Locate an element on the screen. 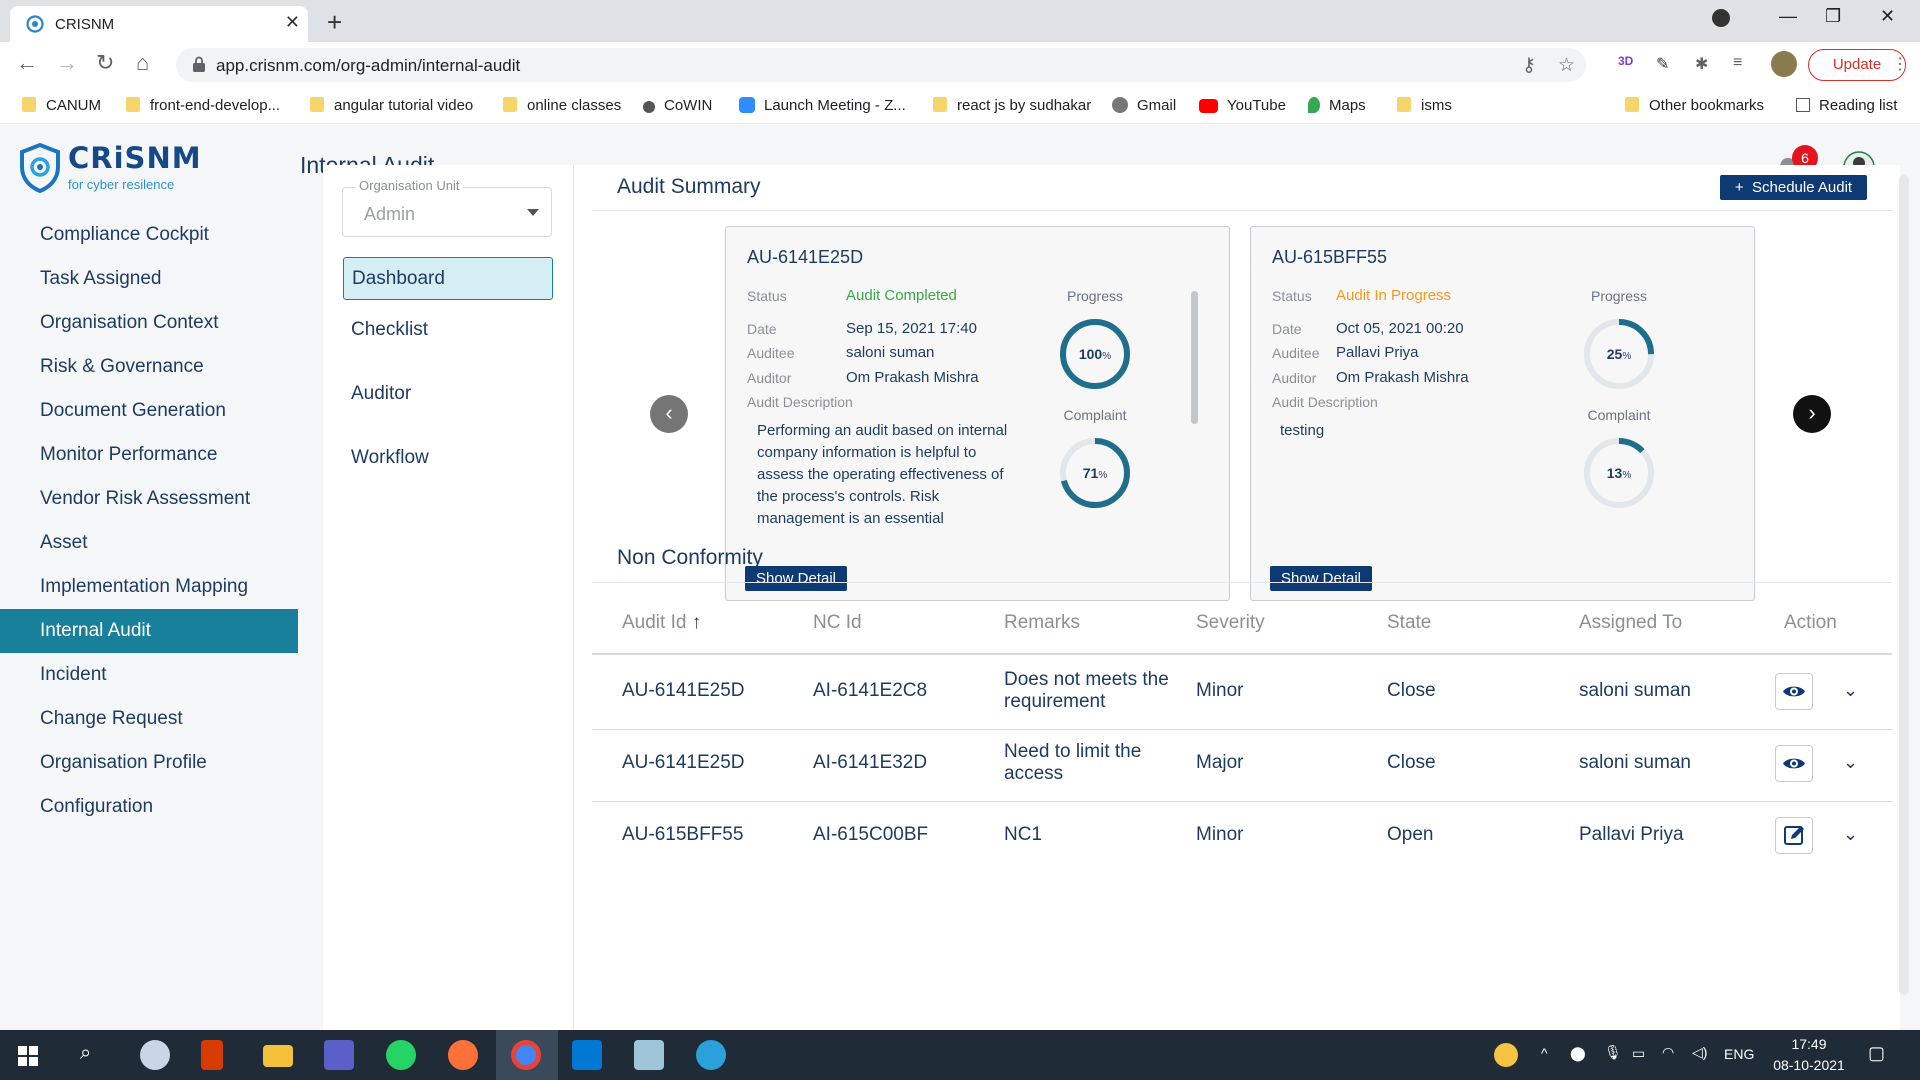 Image resolution: width=1920 pixels, height=1080 pixels. sidebar-item-change-request: Change Request is located at coordinates (149, 719).